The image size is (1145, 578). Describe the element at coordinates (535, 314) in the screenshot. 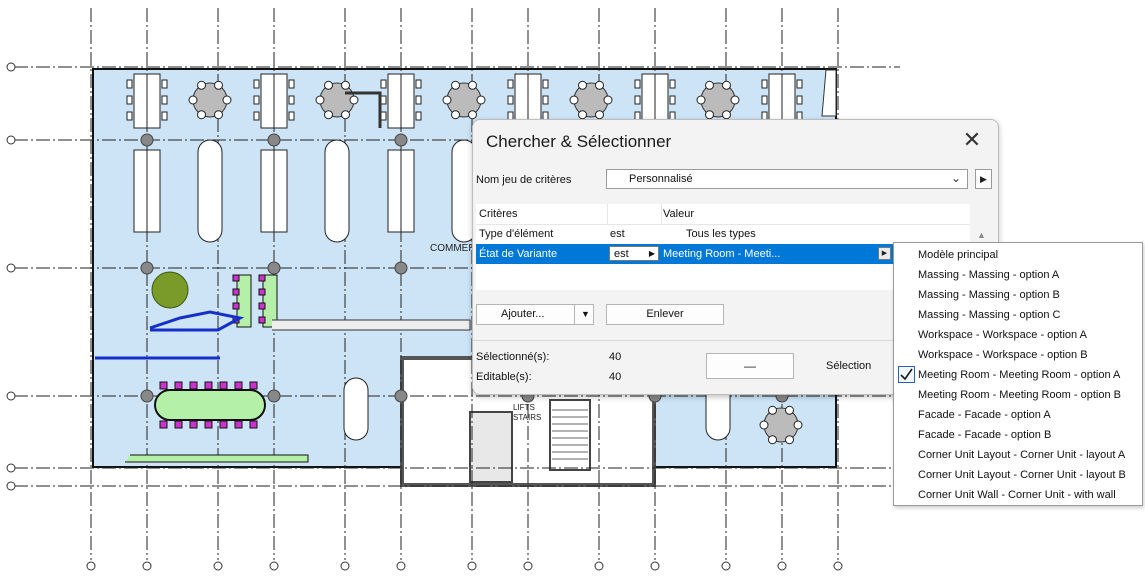

I see `add-criteria-button: Ajouter... ▼` at that location.